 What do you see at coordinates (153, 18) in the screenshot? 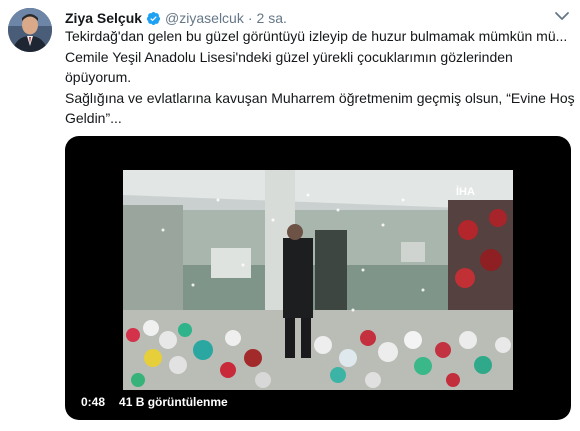
I see `verified-badge-icon` at bounding box center [153, 18].